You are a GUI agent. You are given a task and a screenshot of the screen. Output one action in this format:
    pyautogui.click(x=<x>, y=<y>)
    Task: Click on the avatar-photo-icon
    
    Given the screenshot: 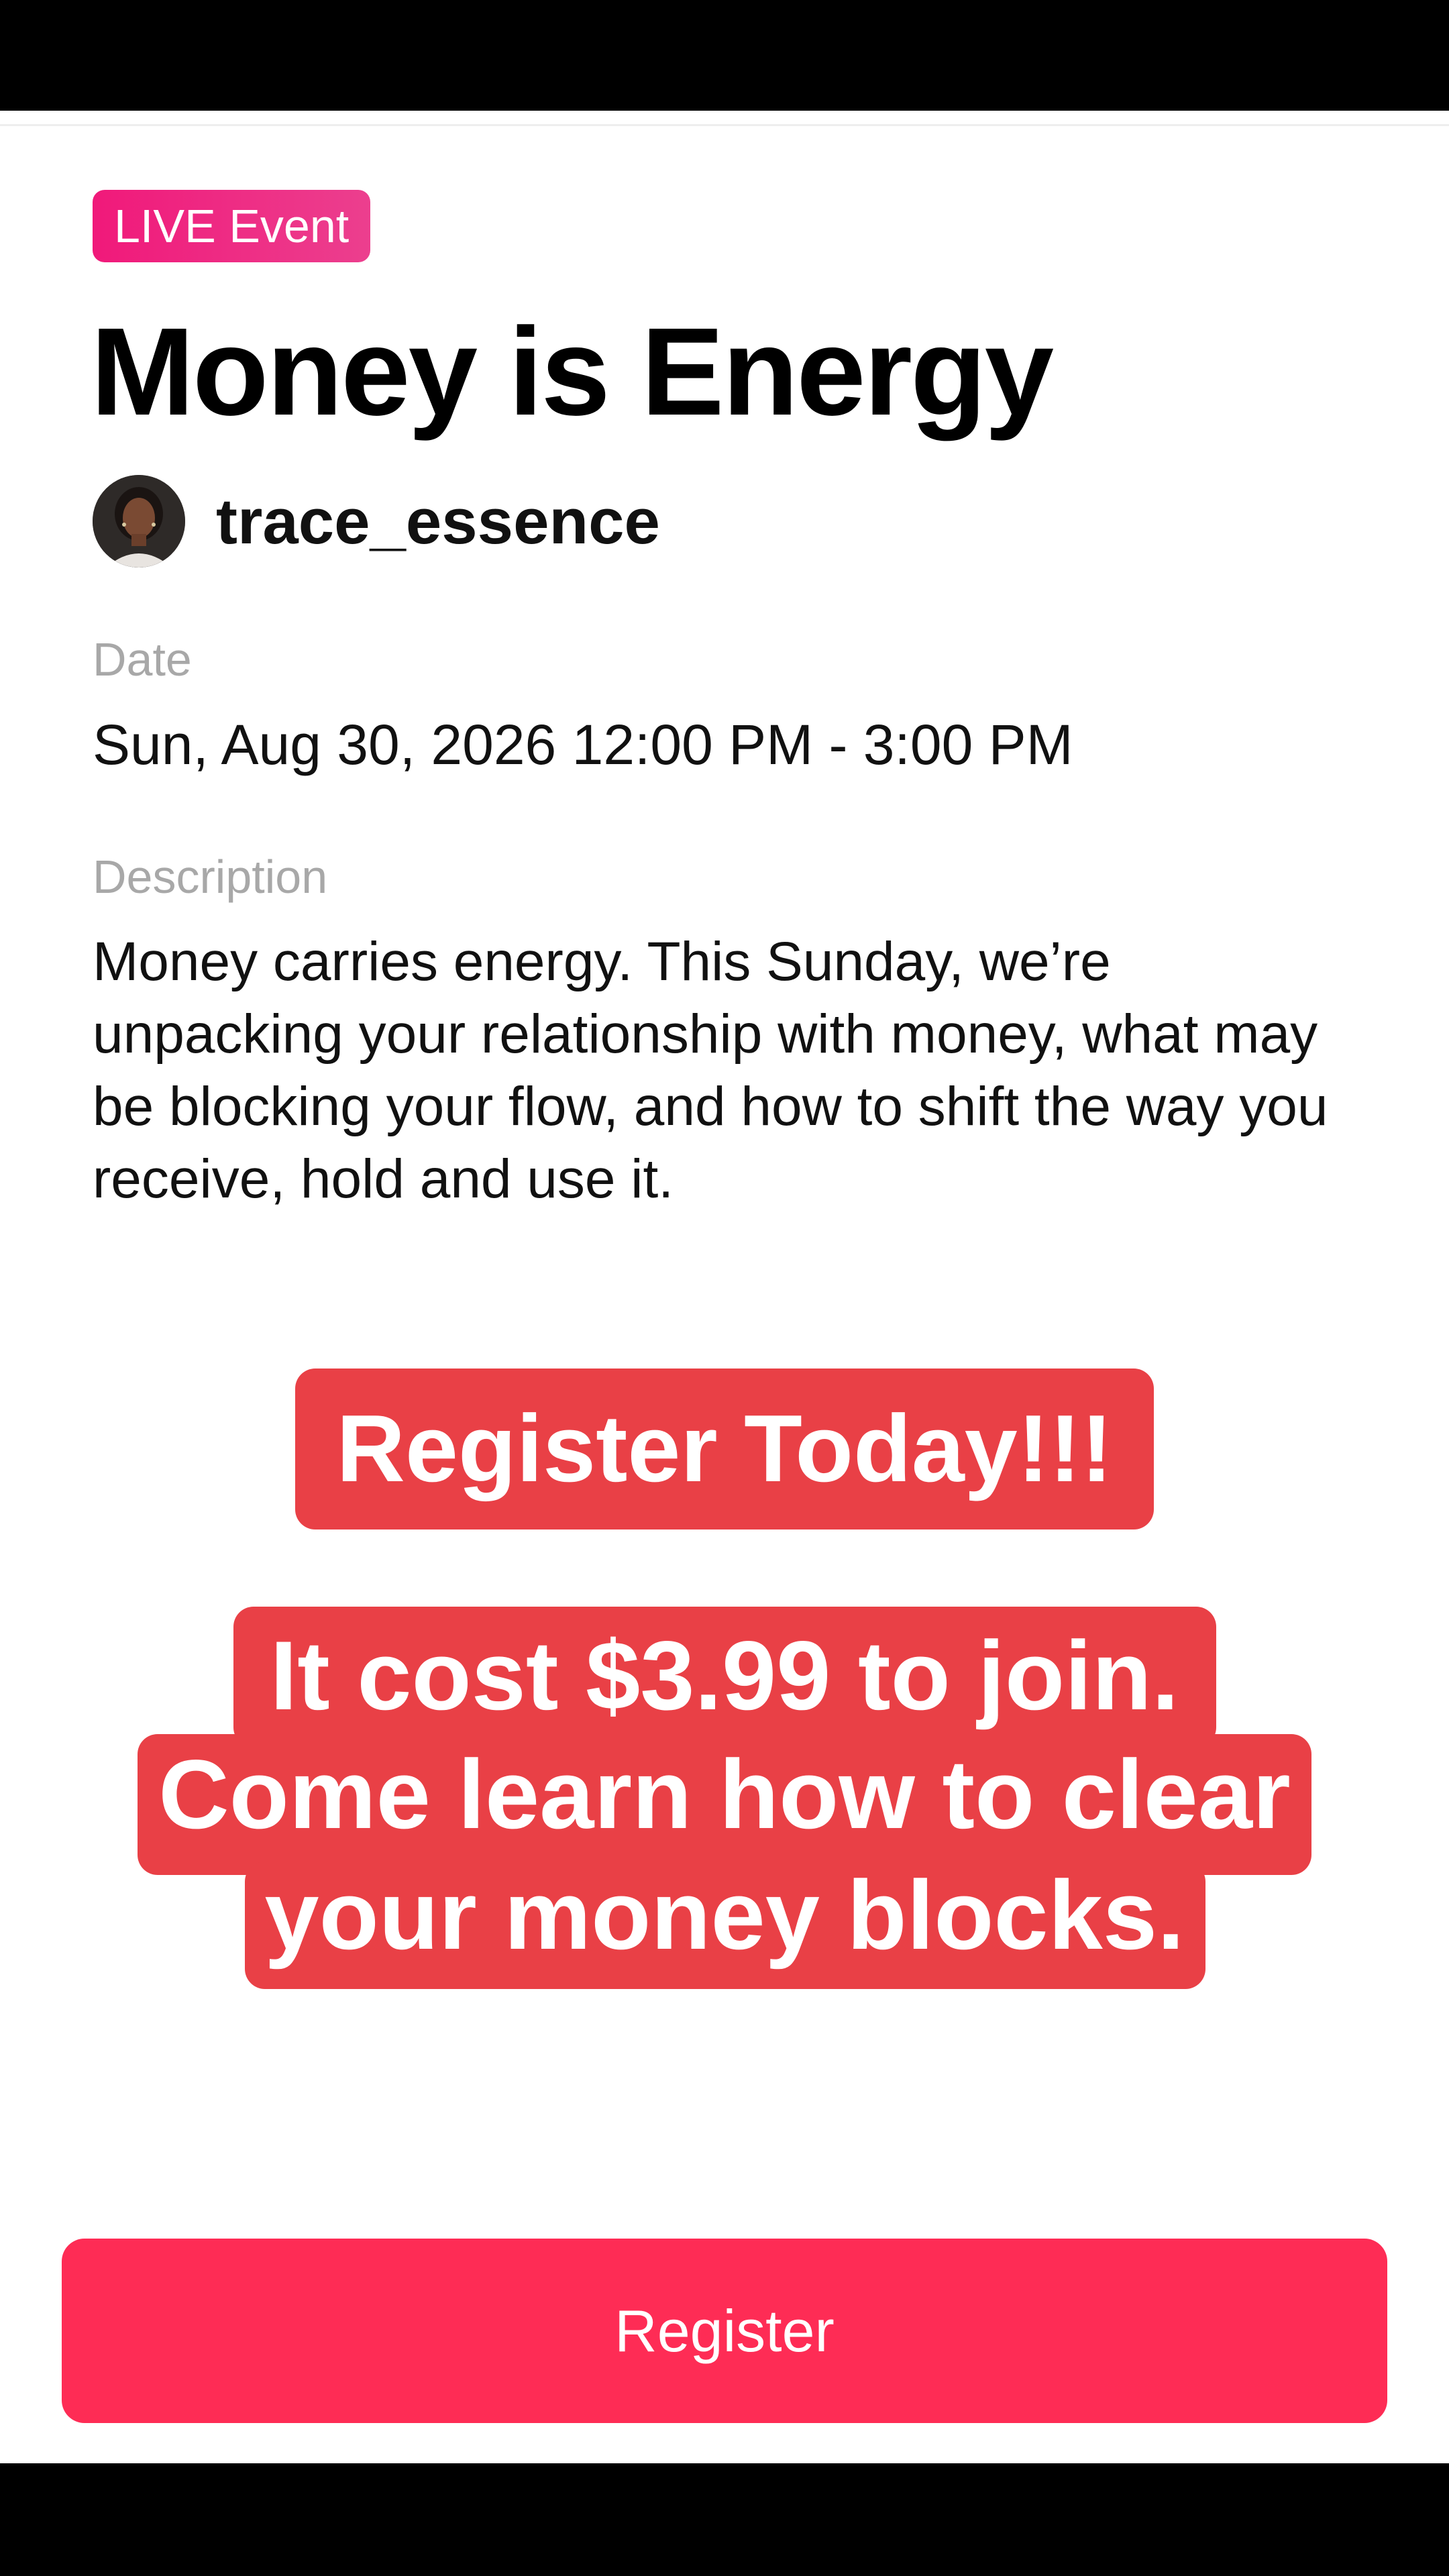 What is the action you would take?
    pyautogui.click(x=139, y=521)
    